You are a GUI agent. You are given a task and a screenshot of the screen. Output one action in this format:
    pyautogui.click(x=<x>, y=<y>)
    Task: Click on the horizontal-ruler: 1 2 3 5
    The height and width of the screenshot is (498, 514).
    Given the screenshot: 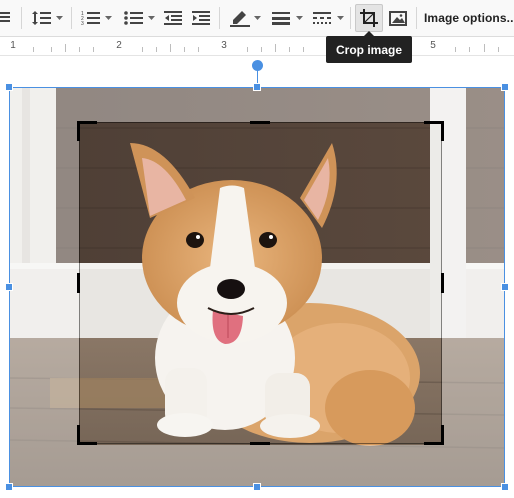 What is the action you would take?
    pyautogui.click(x=257, y=46)
    